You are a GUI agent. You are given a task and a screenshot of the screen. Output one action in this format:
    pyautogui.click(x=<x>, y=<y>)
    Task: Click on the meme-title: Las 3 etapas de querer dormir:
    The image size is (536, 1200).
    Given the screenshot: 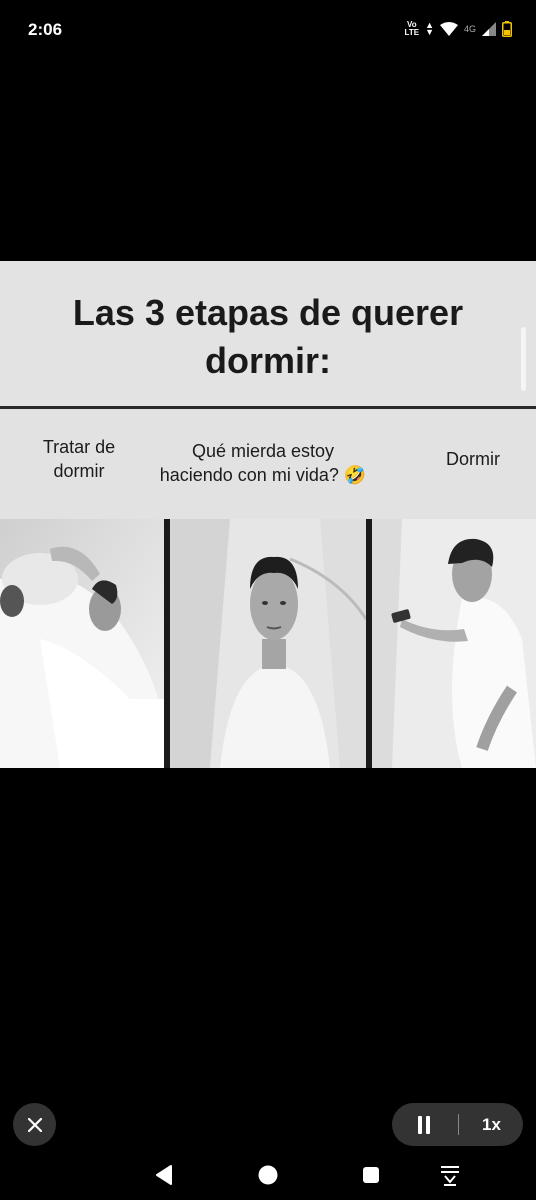 What is the action you would take?
    pyautogui.click(x=268, y=336)
    